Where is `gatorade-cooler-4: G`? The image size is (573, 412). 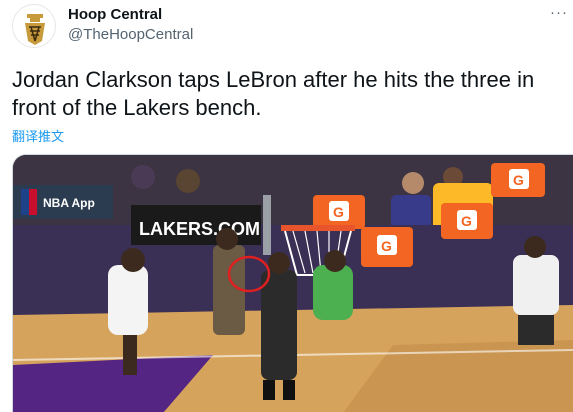 gatorade-cooler-4: G is located at coordinates (518, 180).